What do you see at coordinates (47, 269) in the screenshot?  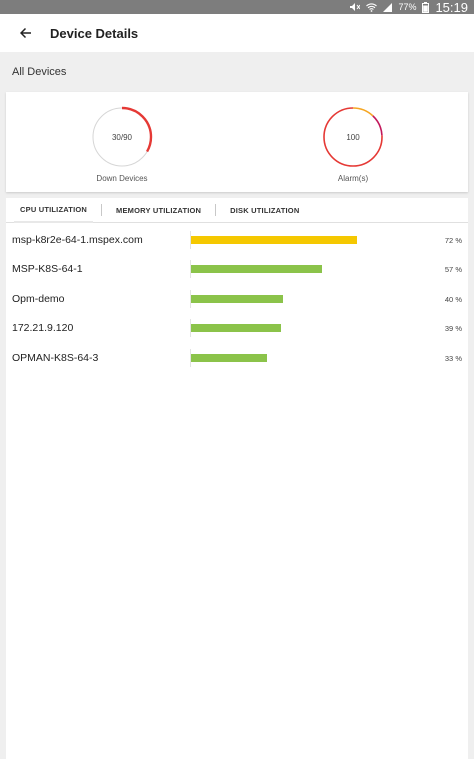 I see `device-name: MSP-K8S-64-1` at bounding box center [47, 269].